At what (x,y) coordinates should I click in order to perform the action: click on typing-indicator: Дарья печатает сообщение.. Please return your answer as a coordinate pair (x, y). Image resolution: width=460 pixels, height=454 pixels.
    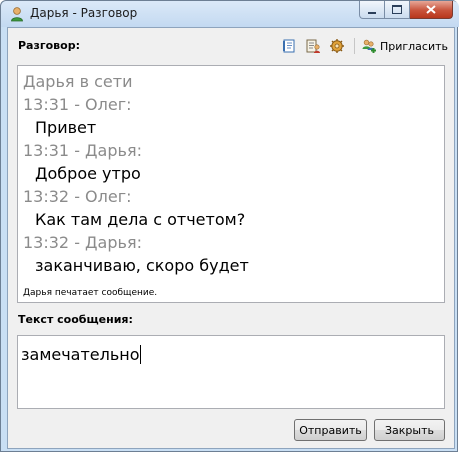
    Looking at the image, I should click on (90, 293).